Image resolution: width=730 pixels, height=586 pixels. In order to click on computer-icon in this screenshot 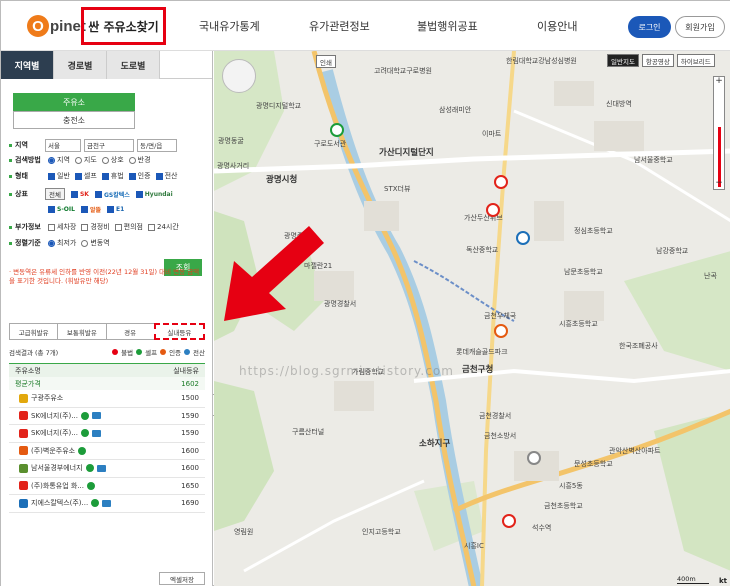, I will do `click(101, 468)`.